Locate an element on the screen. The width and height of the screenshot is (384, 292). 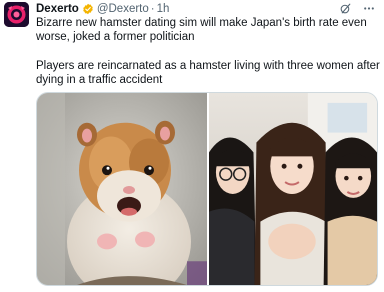
timestamp: 1h is located at coordinates (163, 9).